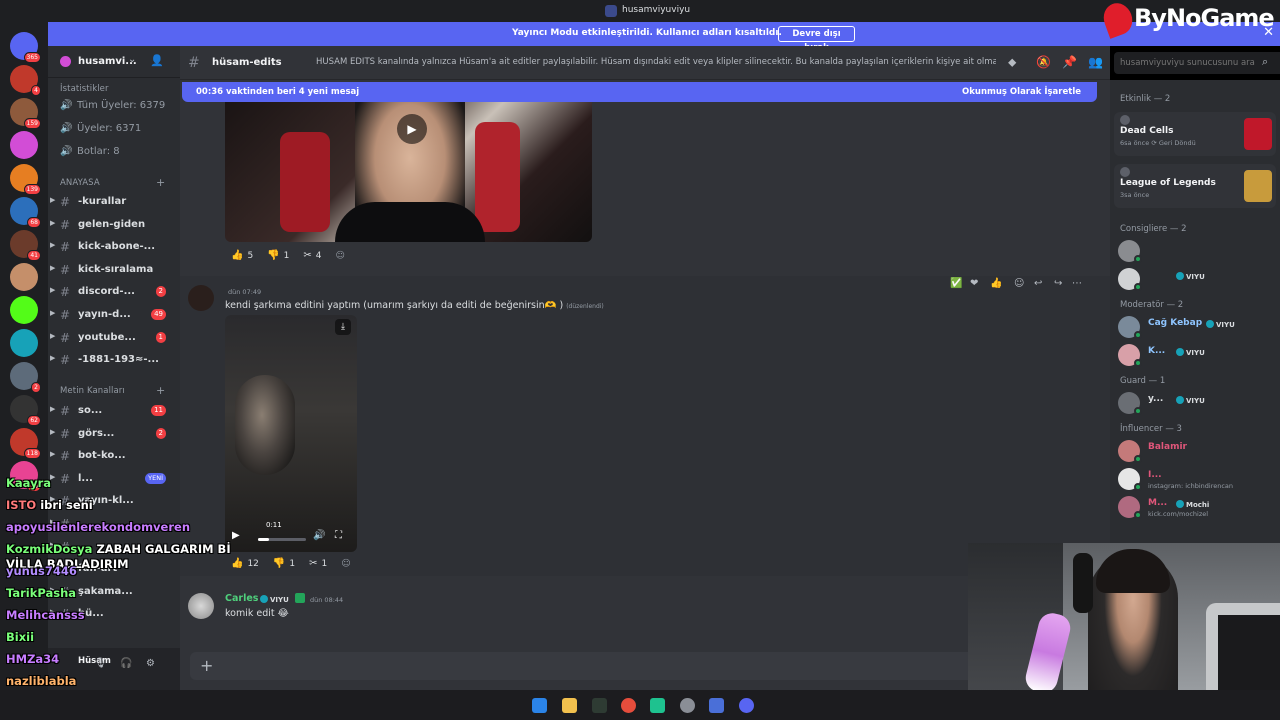 The height and width of the screenshot is (720, 1280). Describe the element at coordinates (114, 337) in the screenshot. I see `channel-item: ▶ # youtube... 1` at that location.